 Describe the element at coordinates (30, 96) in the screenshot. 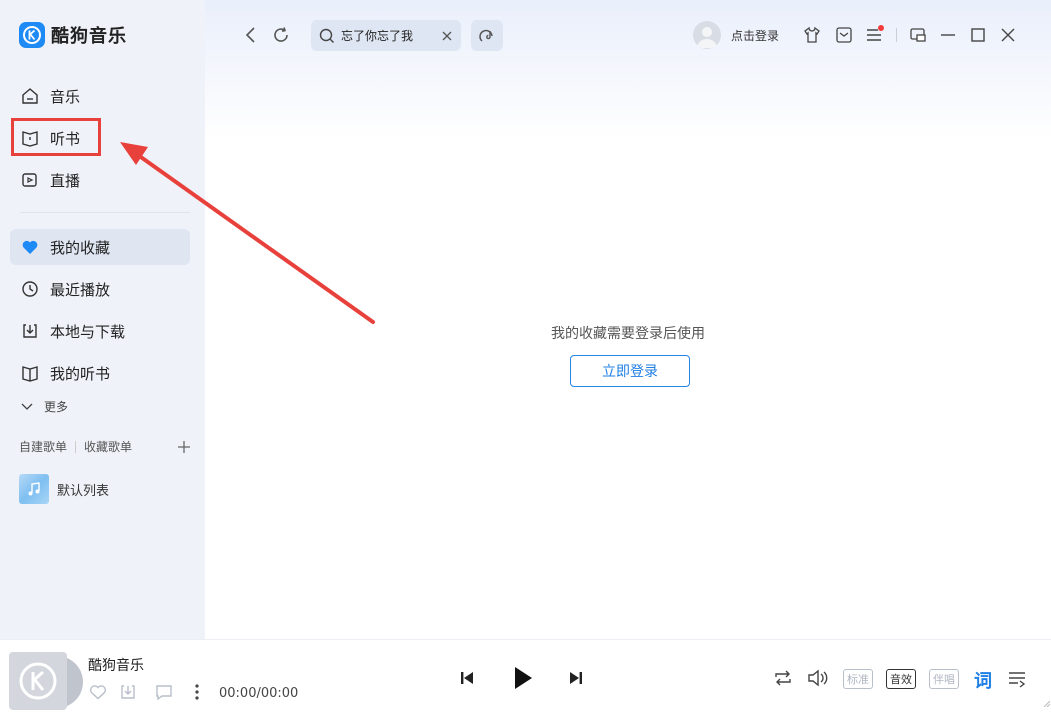

I see `home-icon` at that location.